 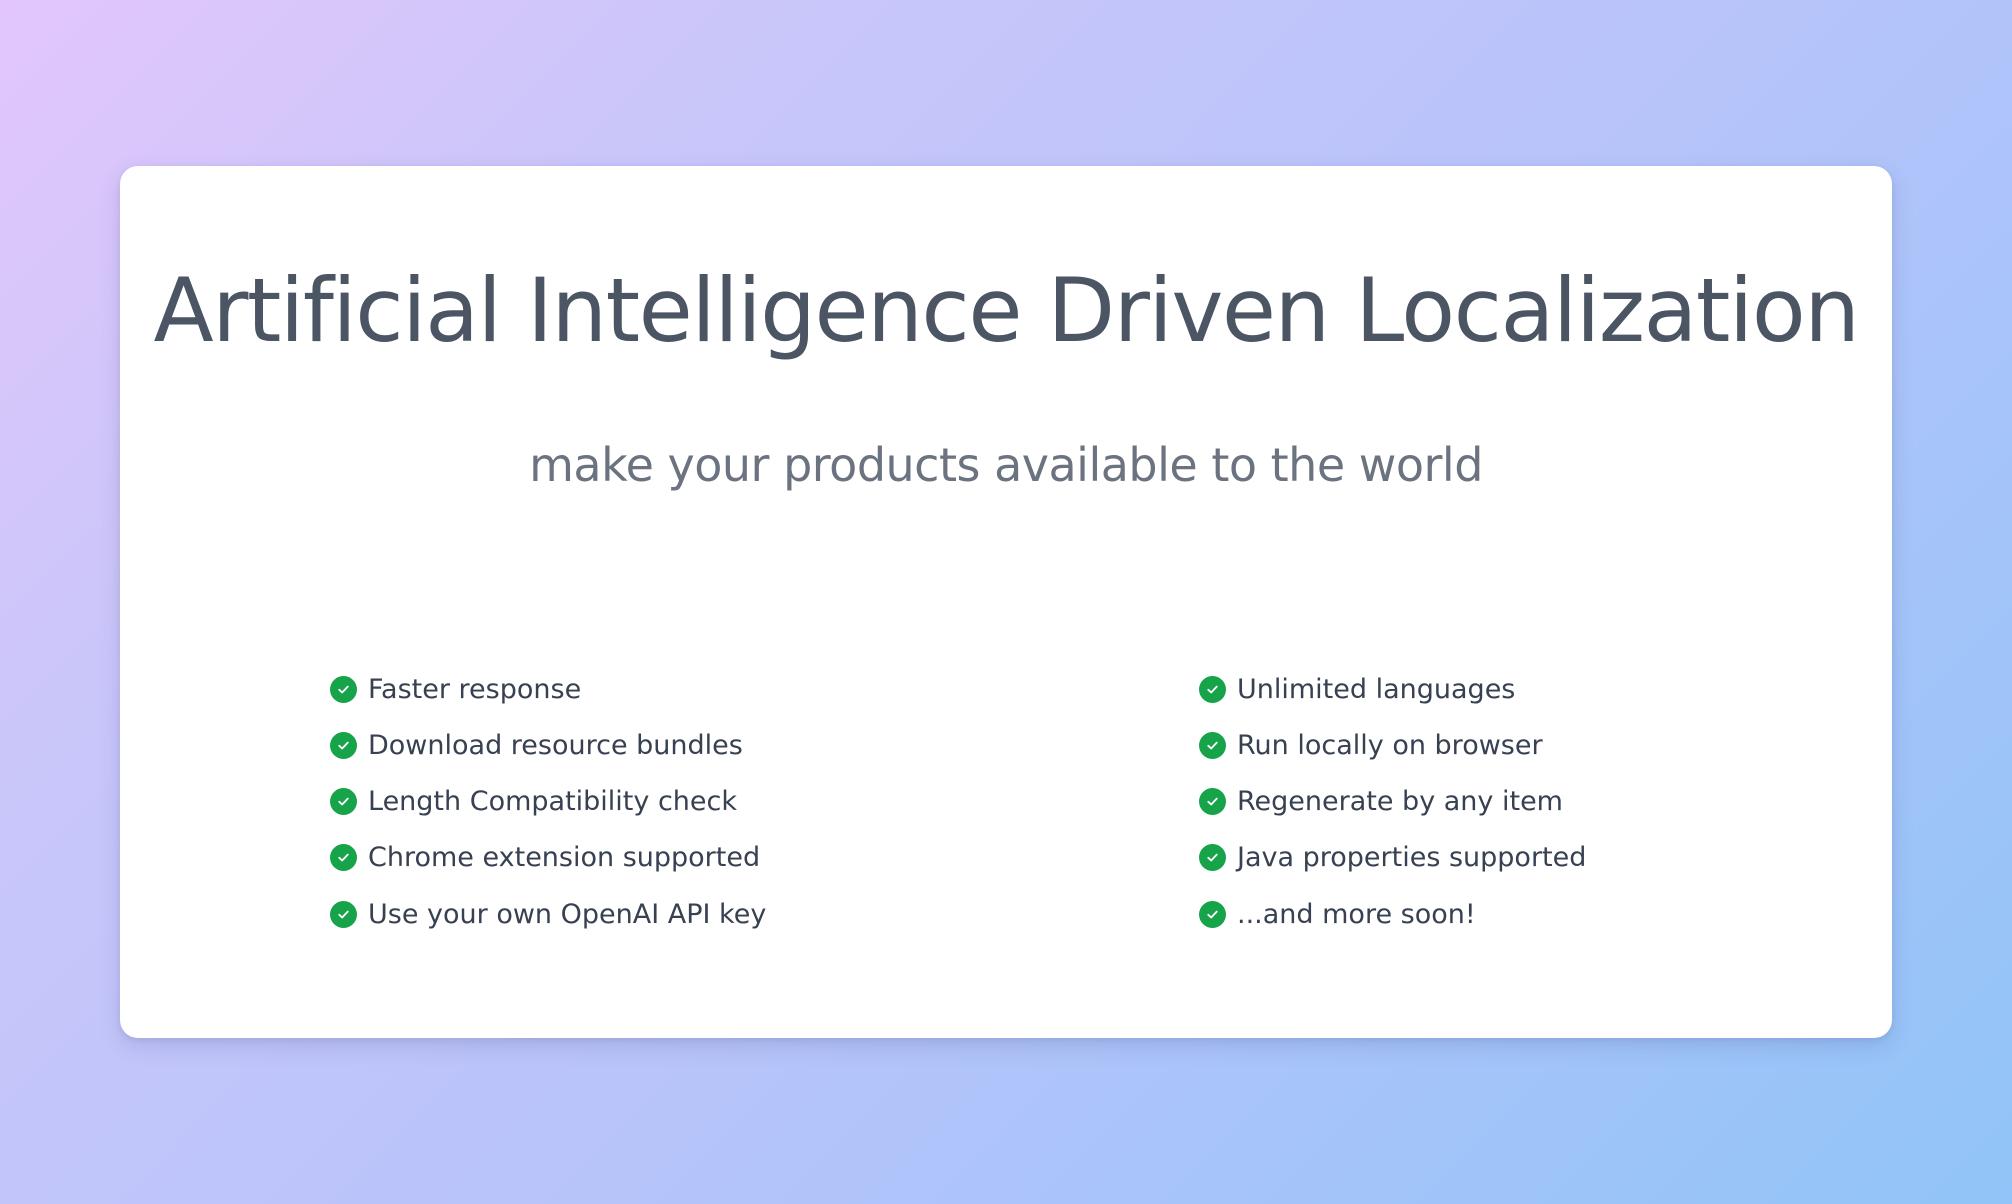 I want to click on feature-item: Faster response, so click(x=548, y=689).